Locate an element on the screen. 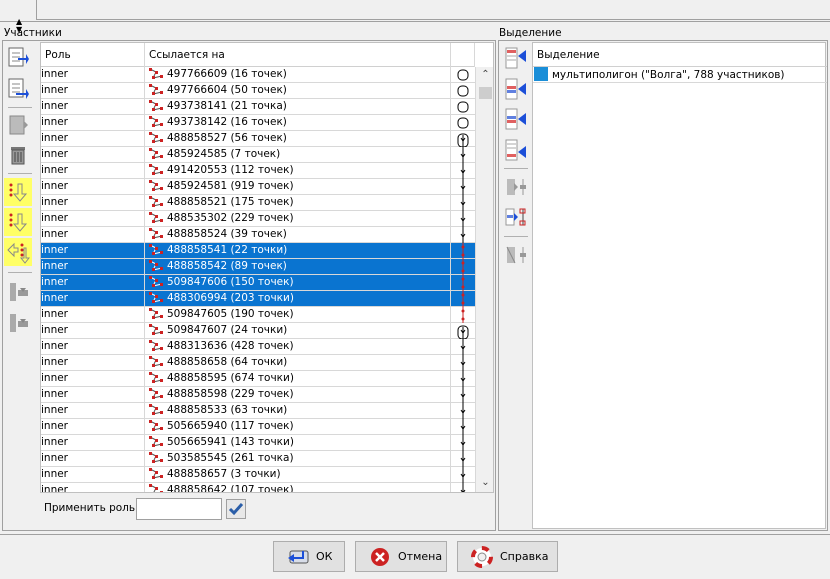 Image resolution: width=830 pixels, height=579 pixels. selection-column-header: Выделение is located at coordinates (680, 55).